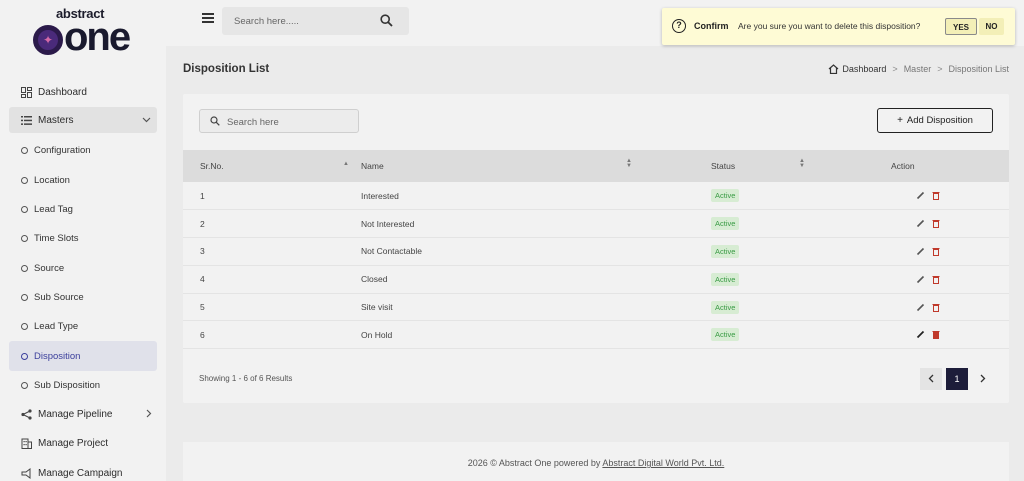 Image resolution: width=1024 pixels, height=481 pixels. Describe the element at coordinates (380, 195) in the screenshot. I see `cell-name: Interested` at that location.